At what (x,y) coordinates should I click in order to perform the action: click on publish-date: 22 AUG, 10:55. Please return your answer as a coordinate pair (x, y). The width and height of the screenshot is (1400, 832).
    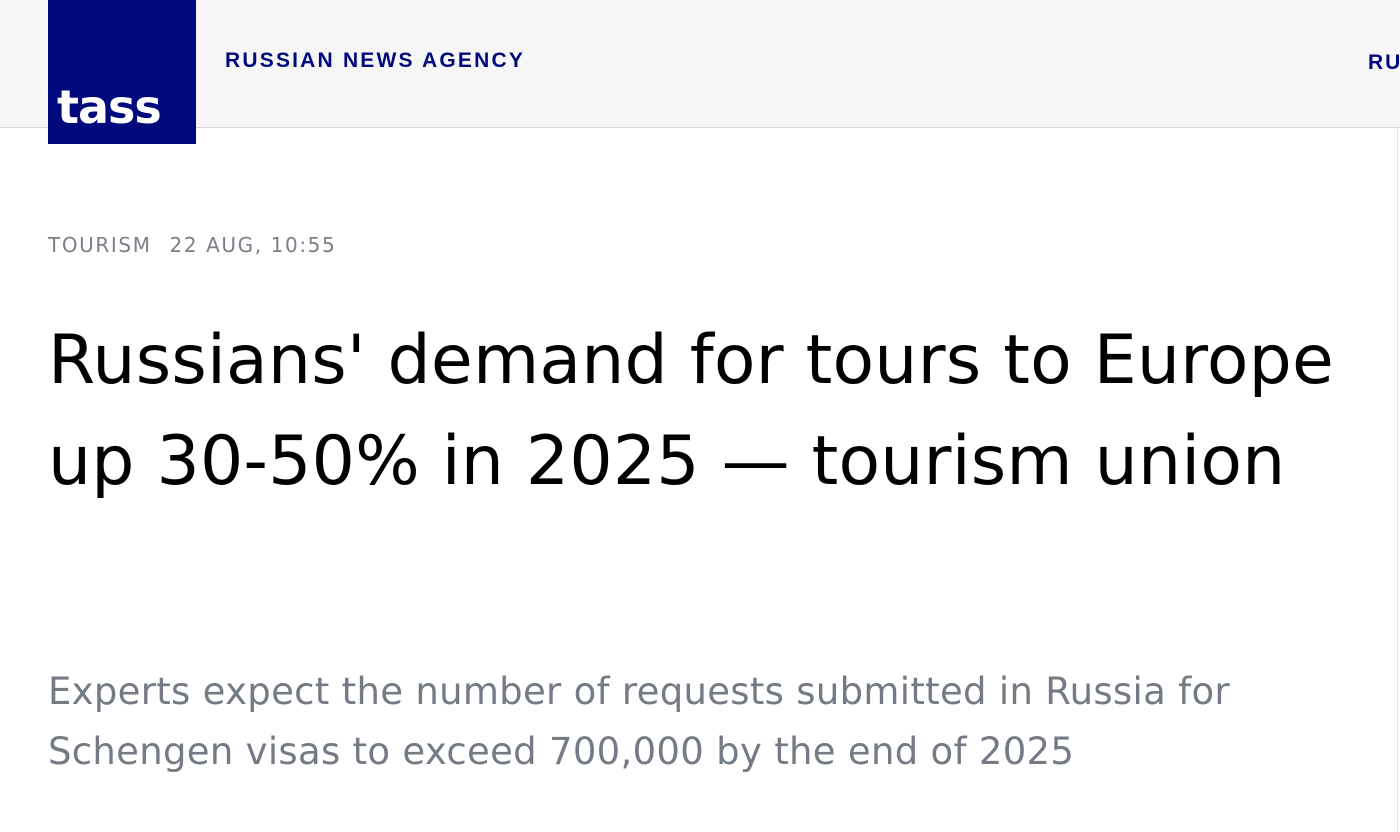
    Looking at the image, I should click on (253, 245).